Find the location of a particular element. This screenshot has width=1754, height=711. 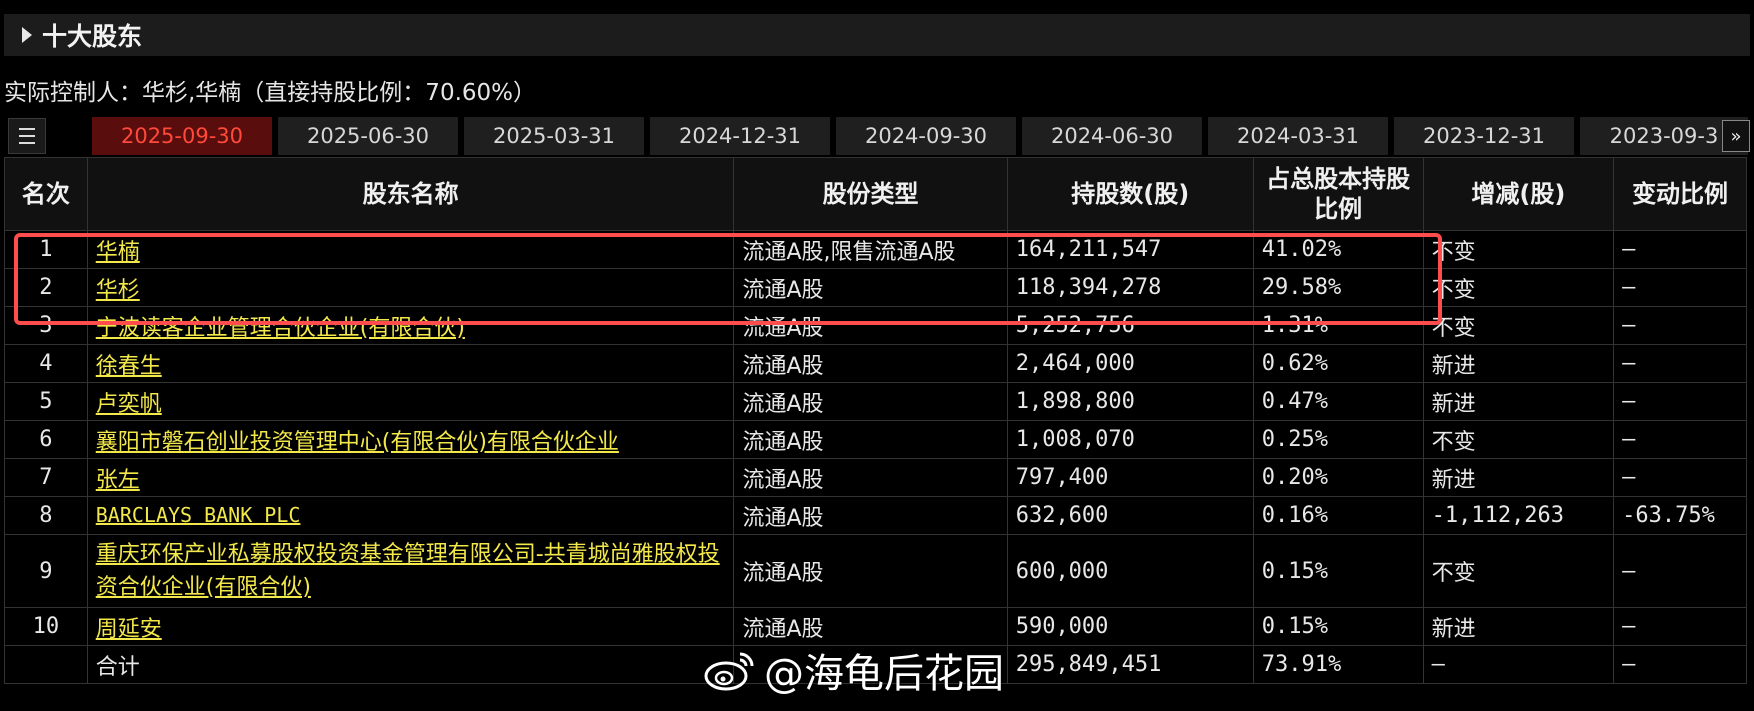

change-cell: -1,112,263 is located at coordinates (1518, 515).